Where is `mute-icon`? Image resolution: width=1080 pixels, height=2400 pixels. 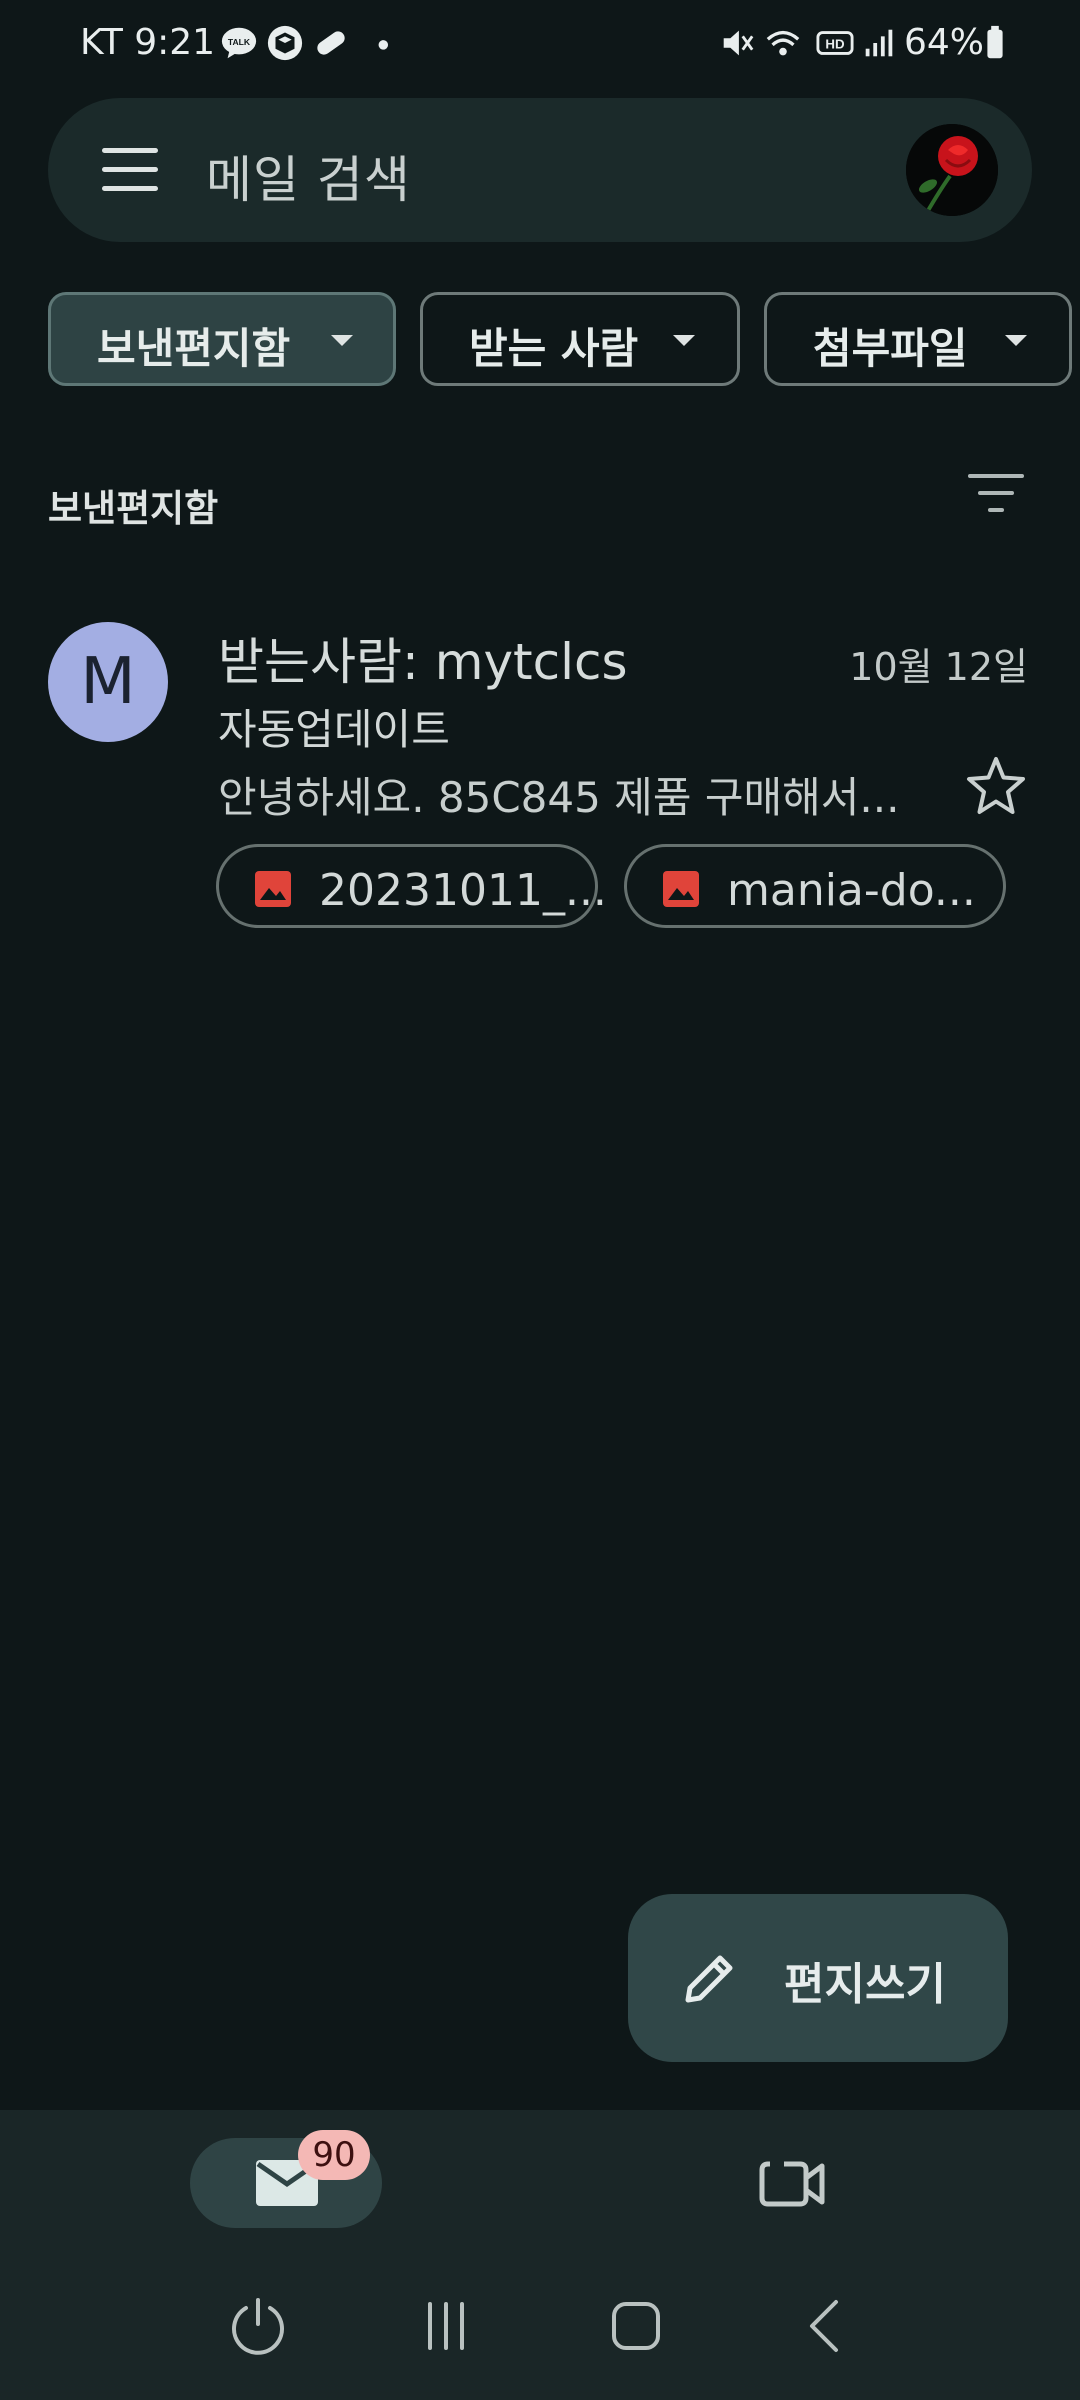
mute-icon is located at coordinates (738, 43).